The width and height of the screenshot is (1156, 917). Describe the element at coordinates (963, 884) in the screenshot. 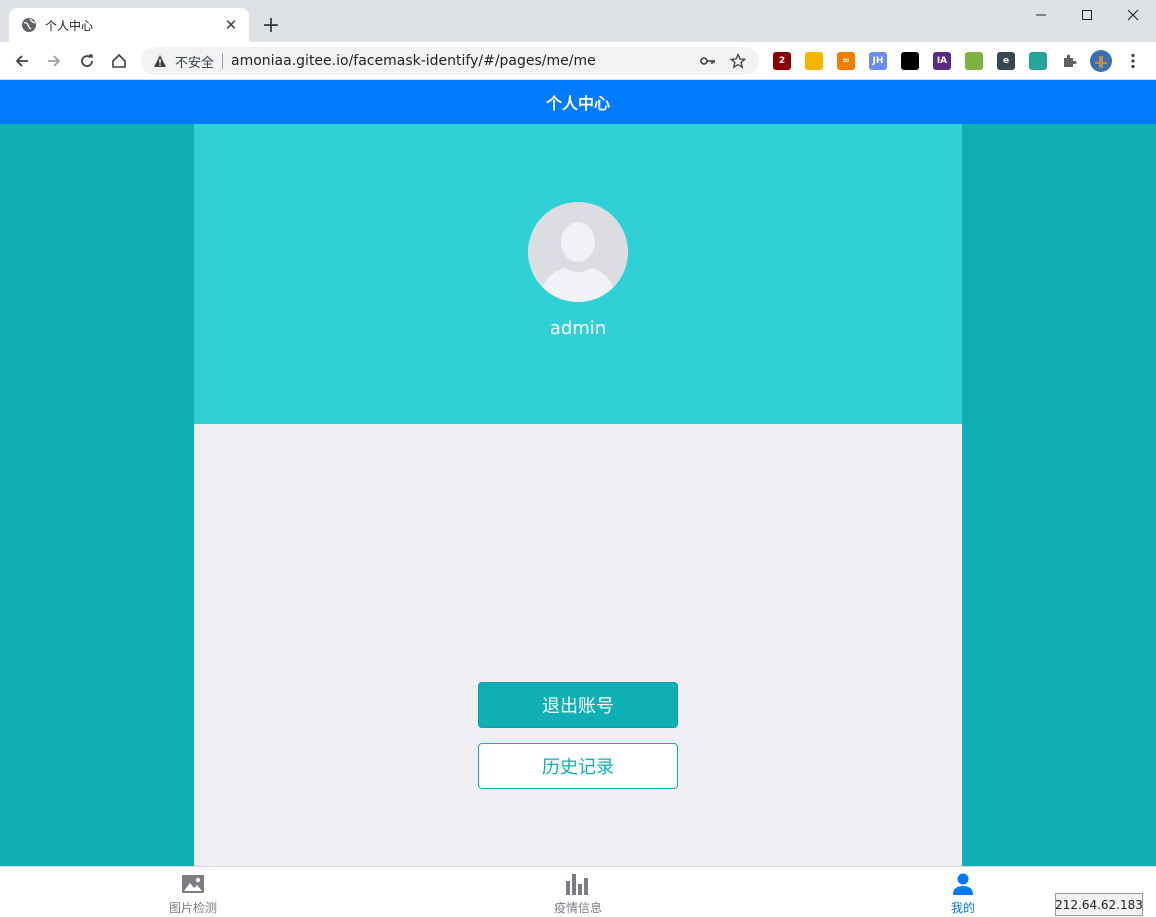

I see `person-icon` at that location.